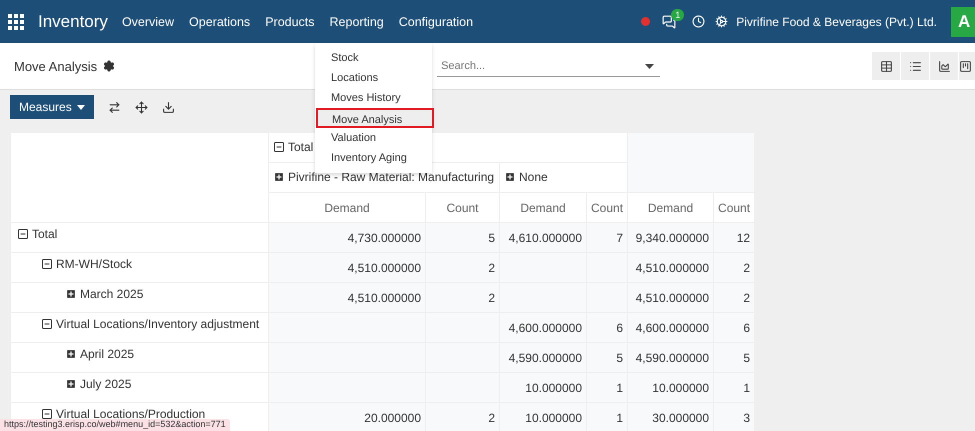 This screenshot has width=975, height=431. What do you see at coordinates (564, 177) in the screenshot?
I see `column-header: None` at bounding box center [564, 177].